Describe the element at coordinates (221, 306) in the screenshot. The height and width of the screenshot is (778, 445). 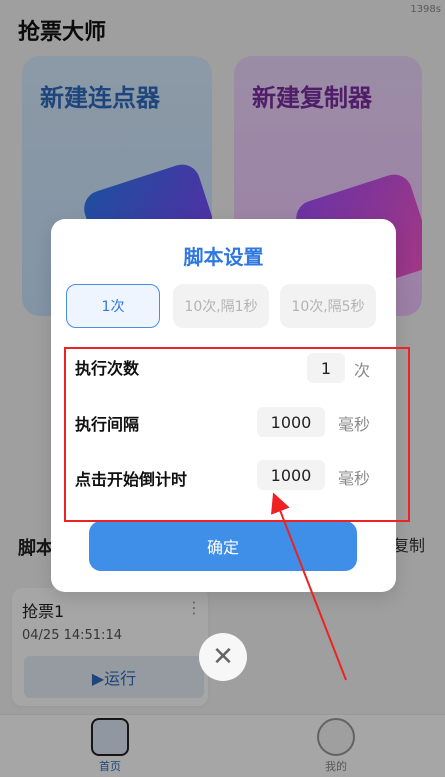
I see `preset-10x-1s-button: 10次,隔1秒` at that location.